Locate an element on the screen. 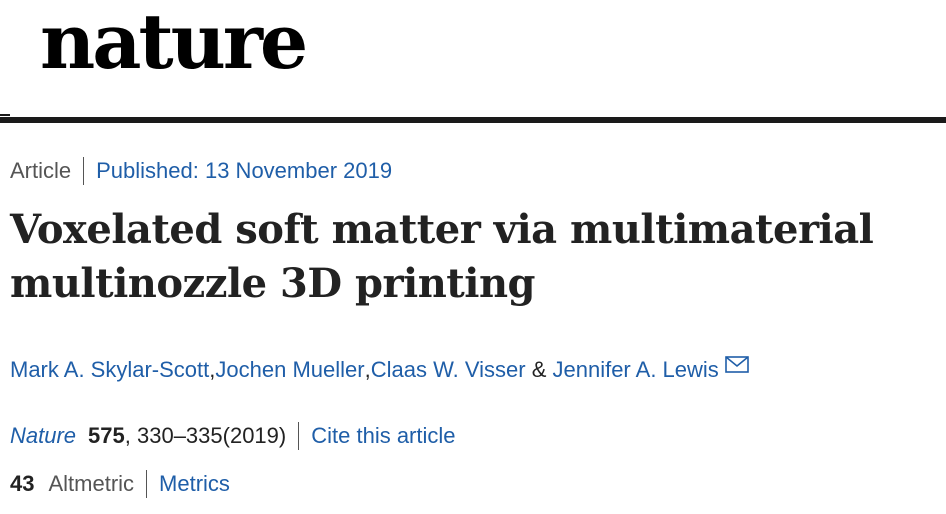 This screenshot has height=514, width=946. author-link: Mark A. Skylar-Scott is located at coordinates (109, 370).